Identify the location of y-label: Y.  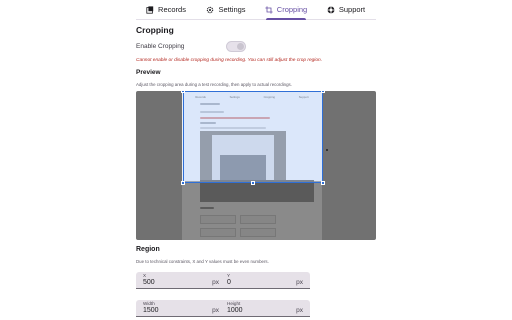
(229, 275).